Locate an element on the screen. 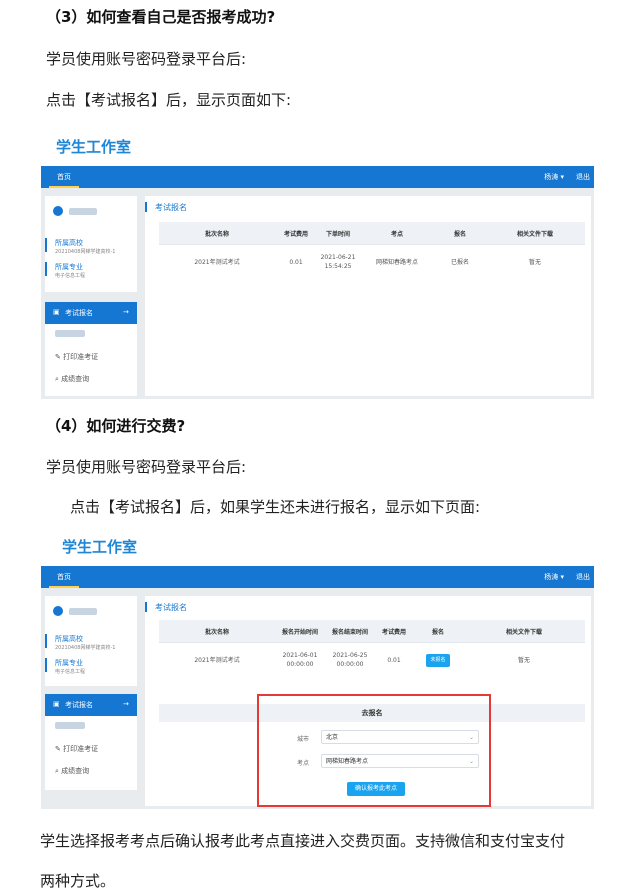 The width and height of the screenshot is (637, 893). end-clock: 00:00:00 is located at coordinates (350, 664).